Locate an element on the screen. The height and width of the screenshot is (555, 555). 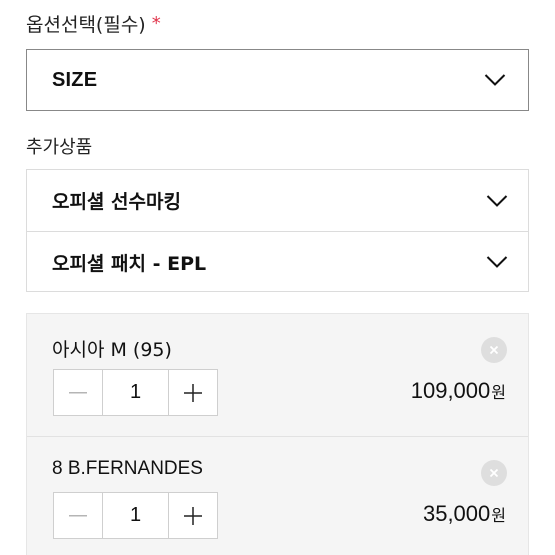
size-select: SIZE is located at coordinates (277, 80).